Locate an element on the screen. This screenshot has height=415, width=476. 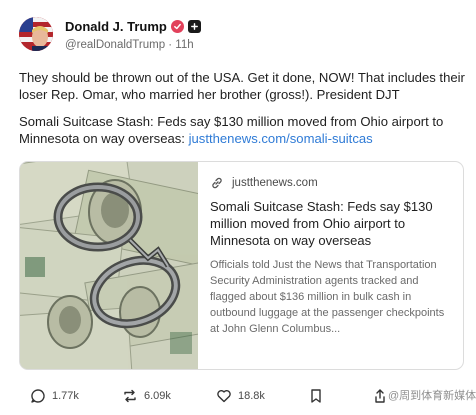
bookmark-icon is located at coordinates (316, 396).